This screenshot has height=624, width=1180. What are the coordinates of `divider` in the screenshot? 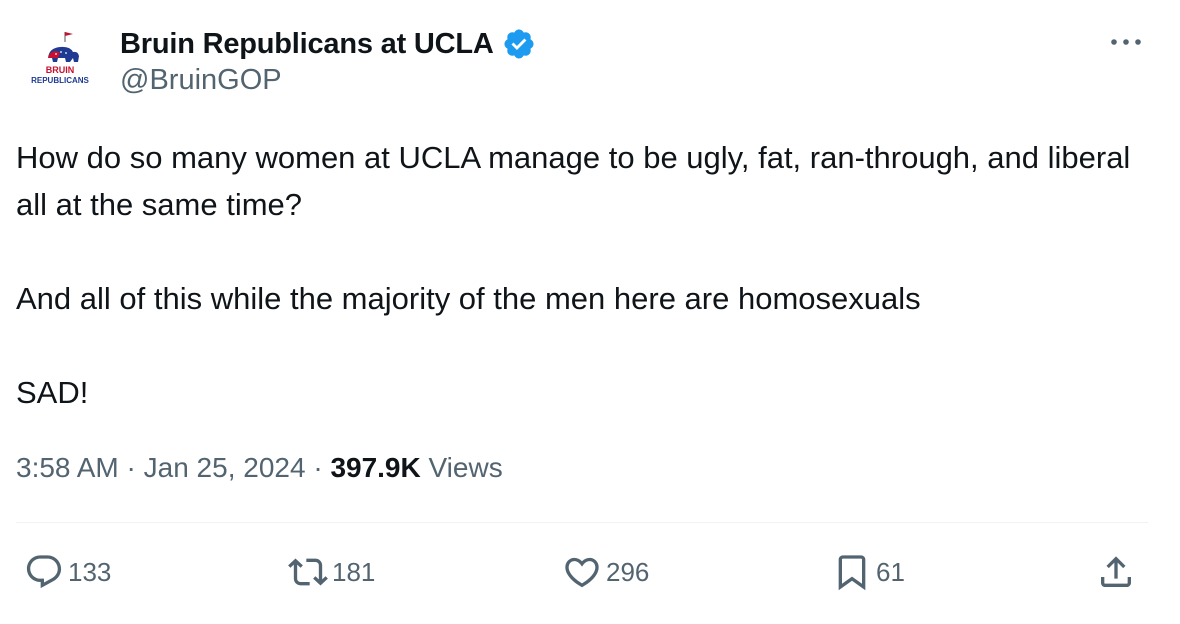 It's located at (582, 522).